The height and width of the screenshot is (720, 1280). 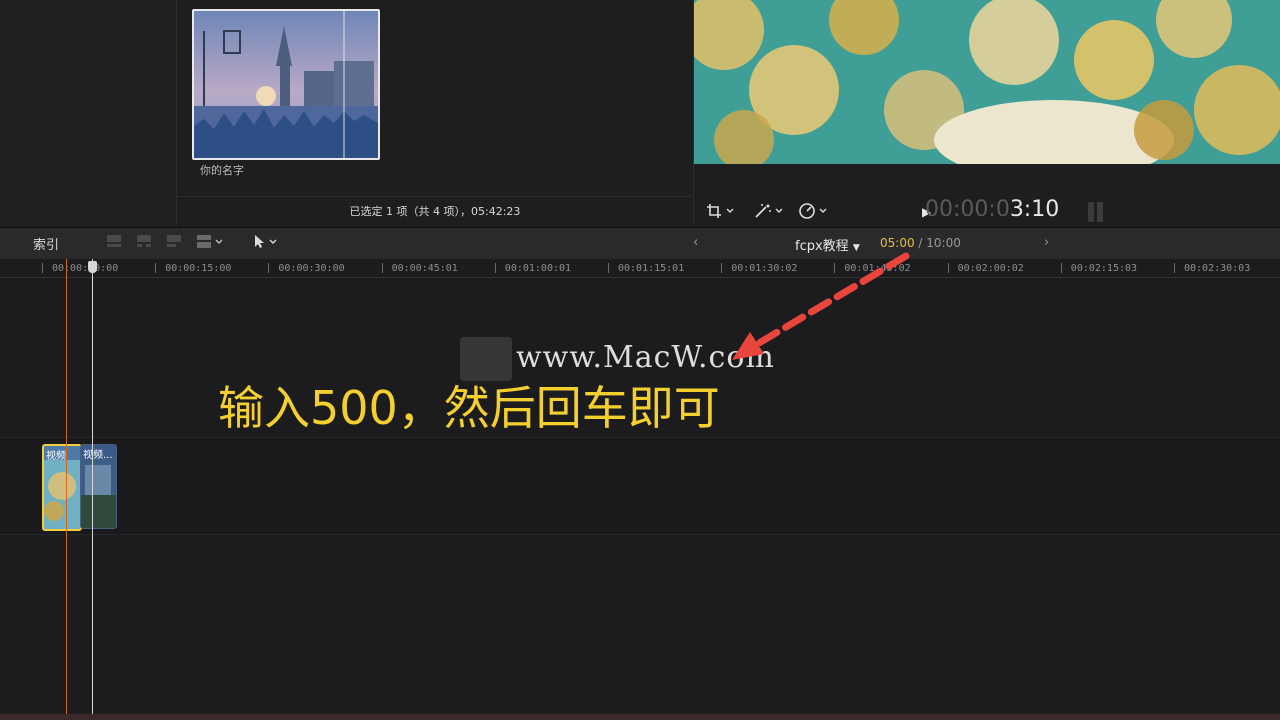 What do you see at coordinates (1217, 268) in the screenshot?
I see `ruler-tick-label: 00:02:30:03` at bounding box center [1217, 268].